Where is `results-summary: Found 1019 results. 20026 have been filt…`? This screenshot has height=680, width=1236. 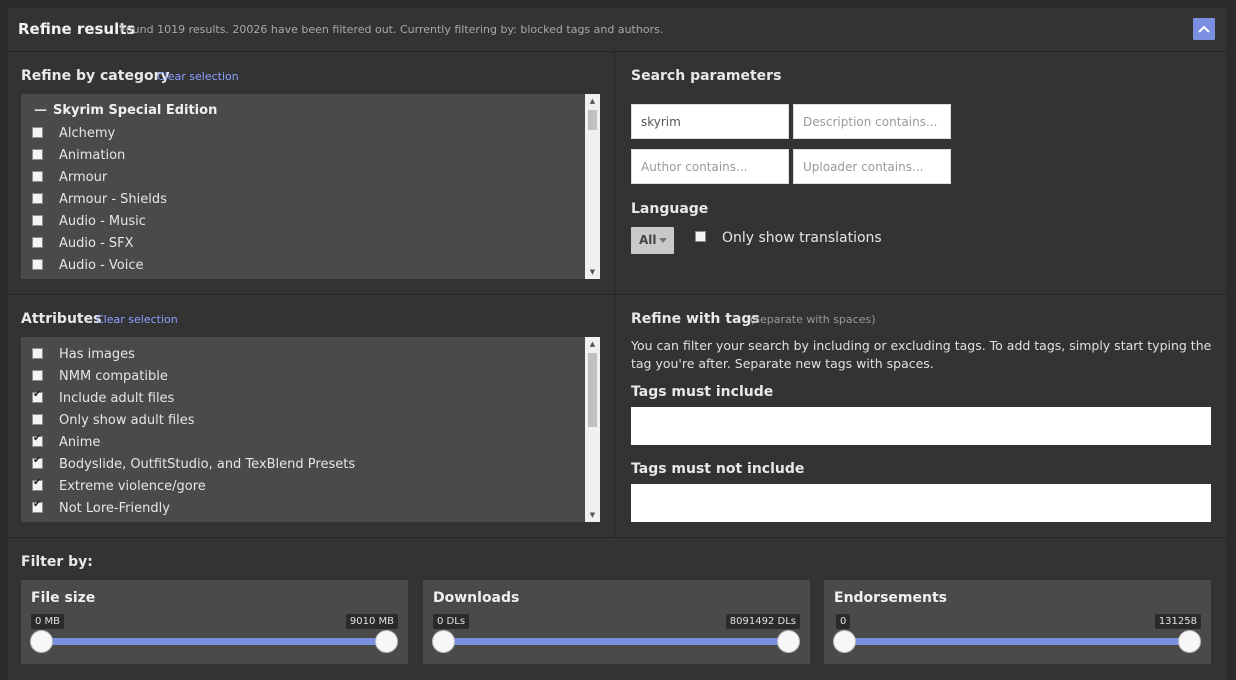
results-summary: Found 1019 results. 20026 have been filt… is located at coordinates (392, 29).